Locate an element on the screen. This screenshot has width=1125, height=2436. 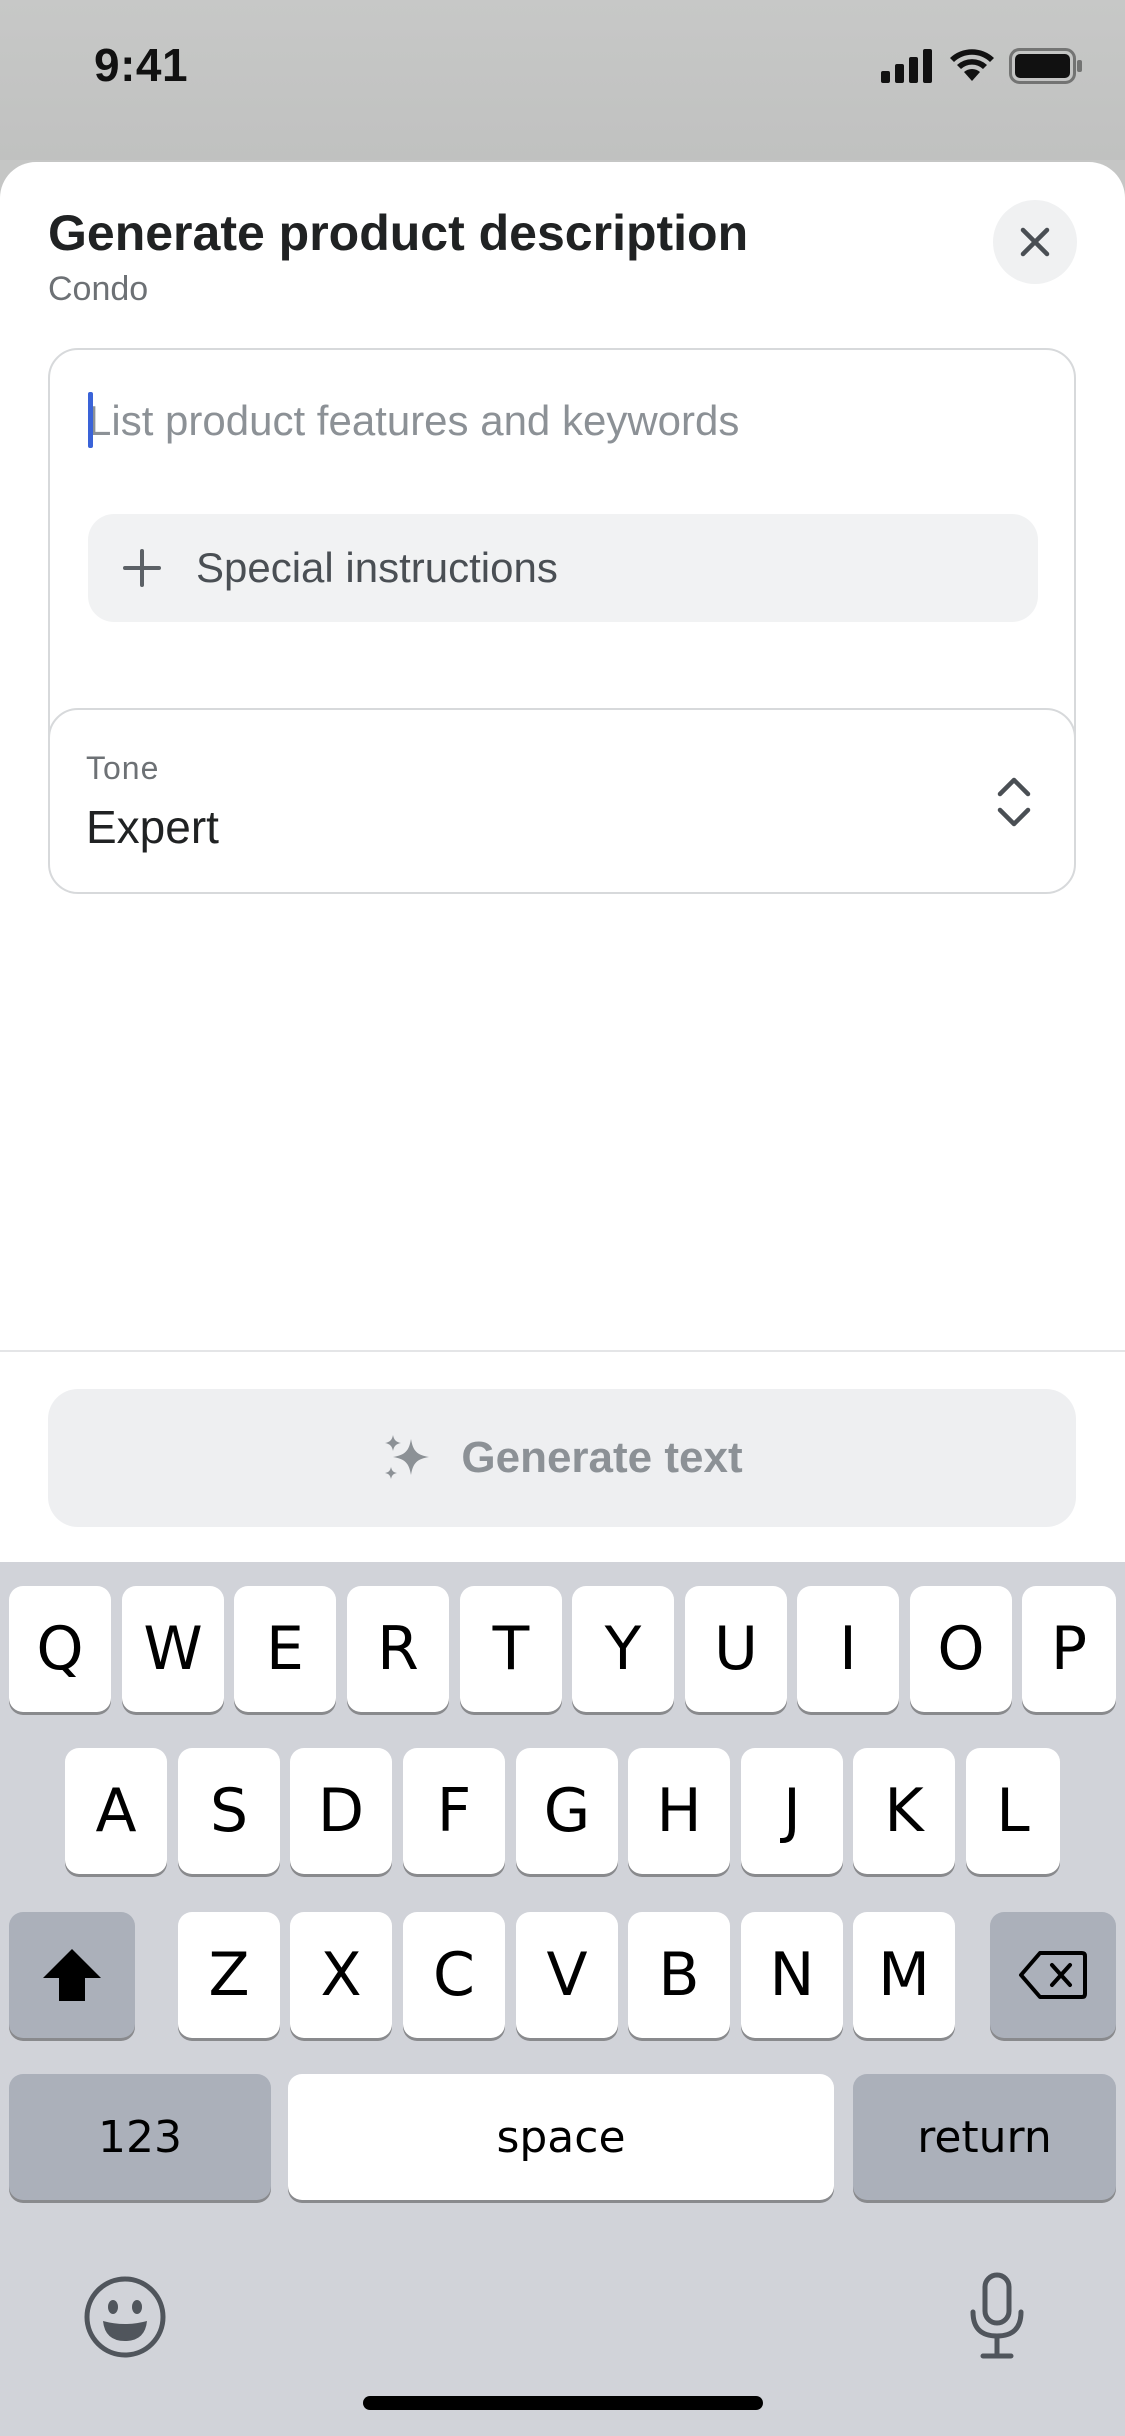
key-k: K is located at coordinates (904, 1811).